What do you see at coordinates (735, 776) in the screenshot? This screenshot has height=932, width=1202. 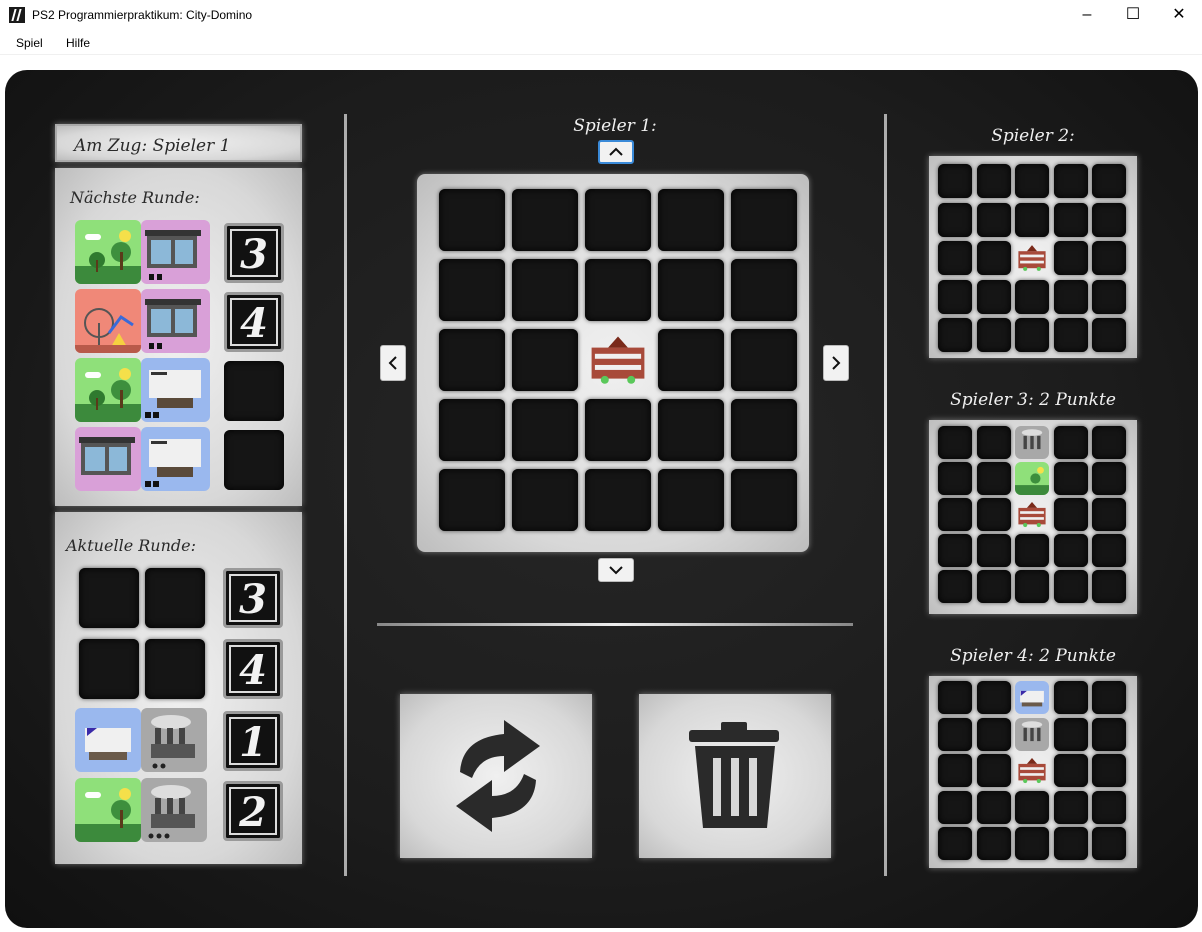 I see `trash-button` at bounding box center [735, 776].